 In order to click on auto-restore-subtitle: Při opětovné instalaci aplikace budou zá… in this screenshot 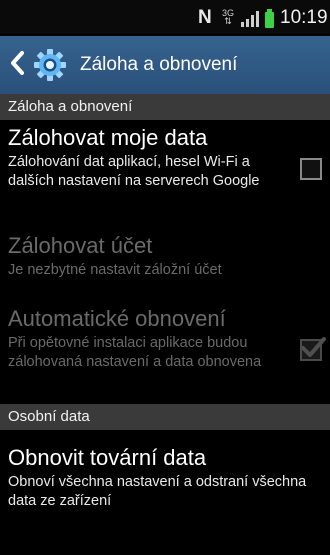, I will do `click(135, 352)`.